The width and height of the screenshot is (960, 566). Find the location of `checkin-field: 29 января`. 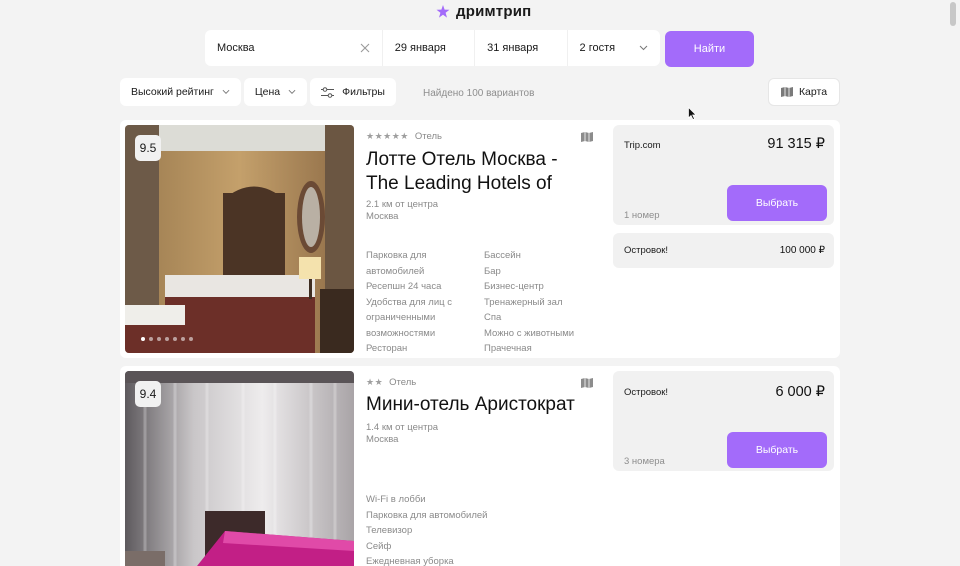

checkin-field: 29 января is located at coordinates (428, 48).